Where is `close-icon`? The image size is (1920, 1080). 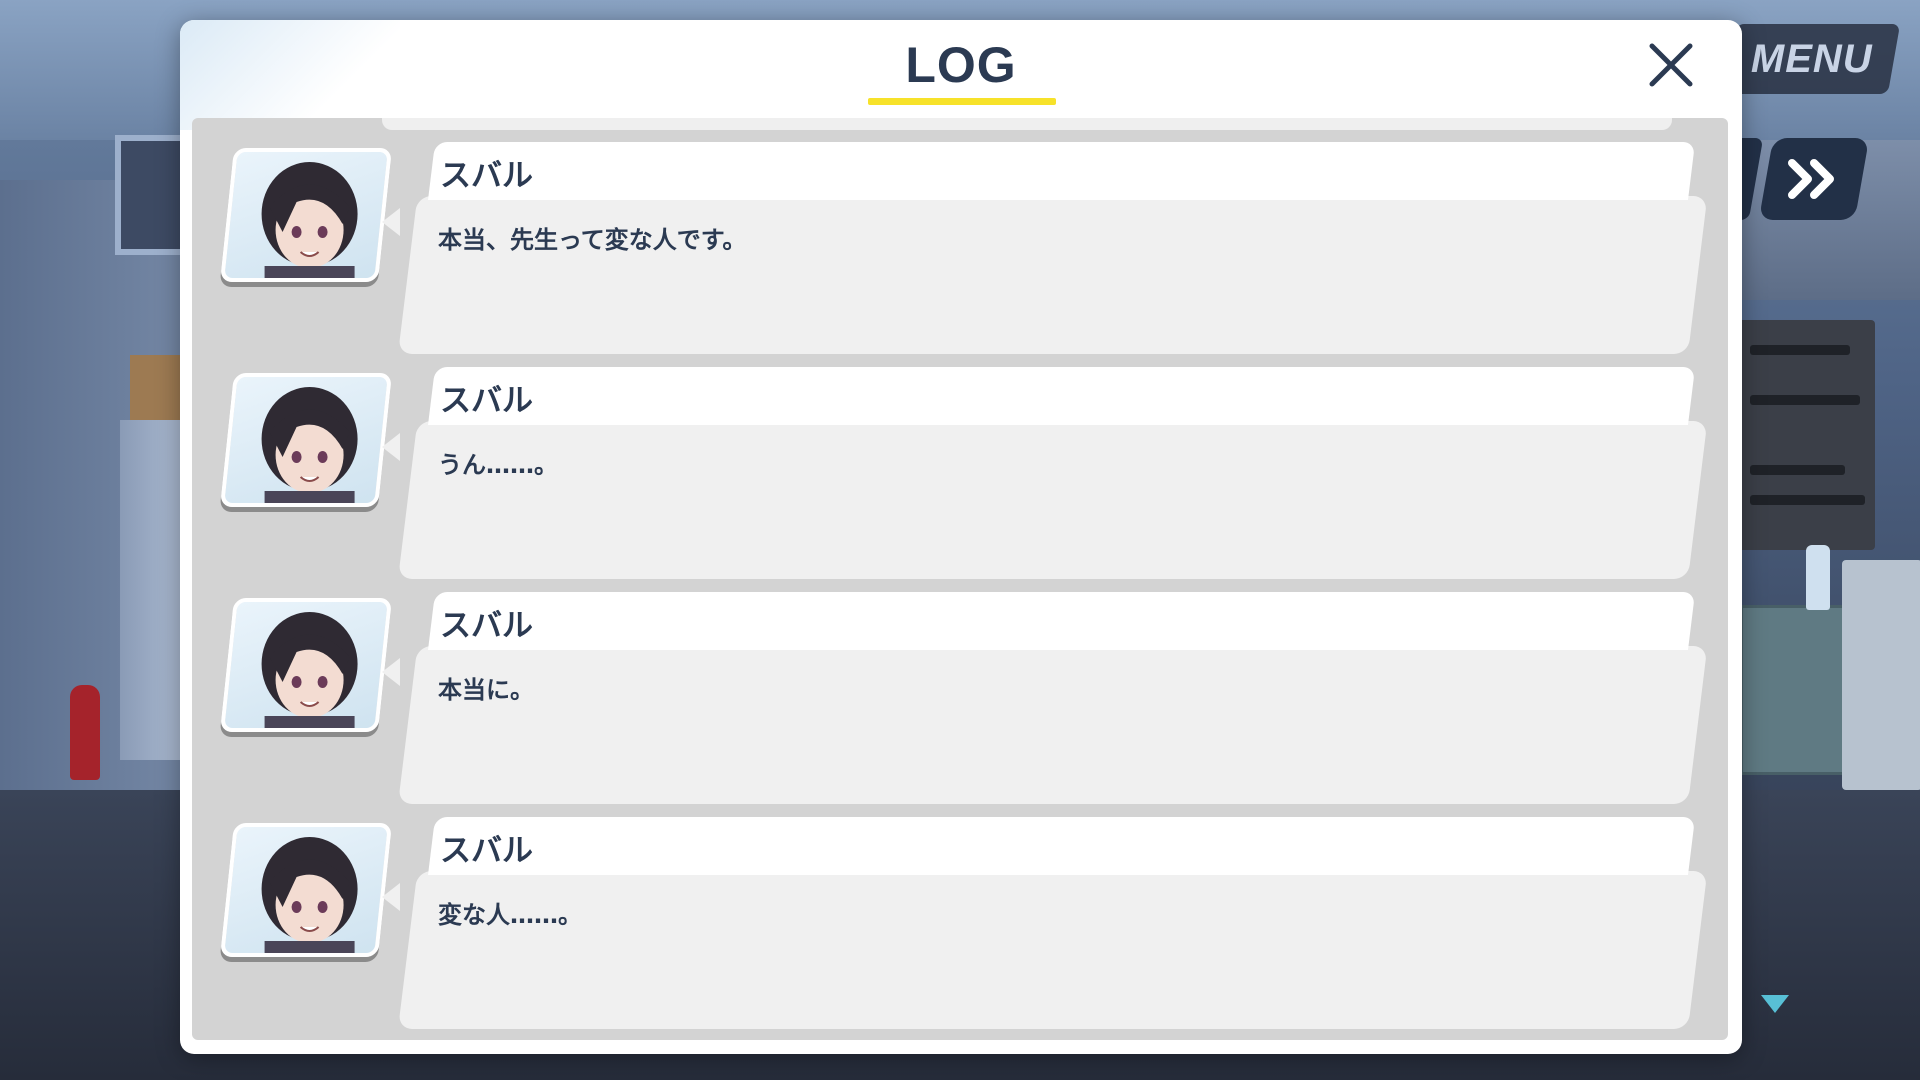
close-icon is located at coordinates (1671, 65).